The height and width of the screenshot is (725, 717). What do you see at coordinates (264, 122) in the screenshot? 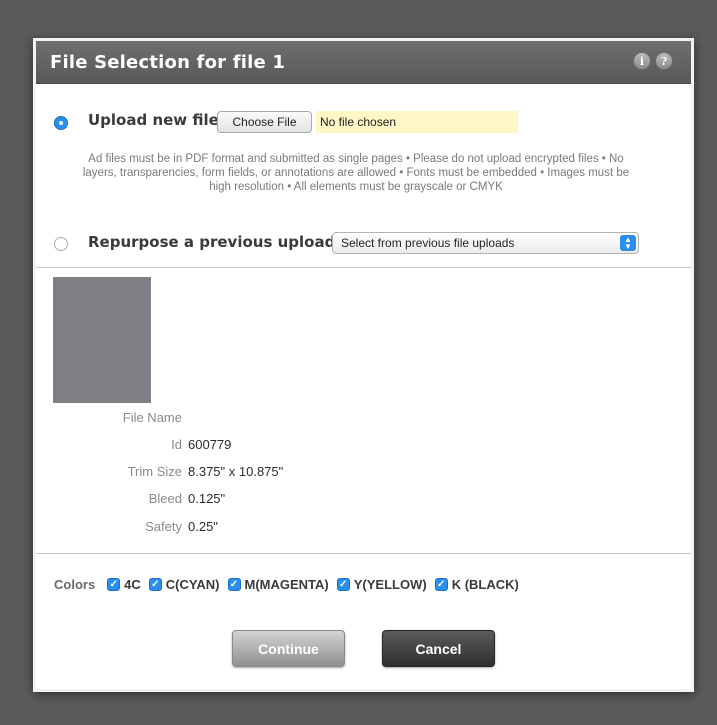
I see `choose-file-button: Choose File` at bounding box center [264, 122].